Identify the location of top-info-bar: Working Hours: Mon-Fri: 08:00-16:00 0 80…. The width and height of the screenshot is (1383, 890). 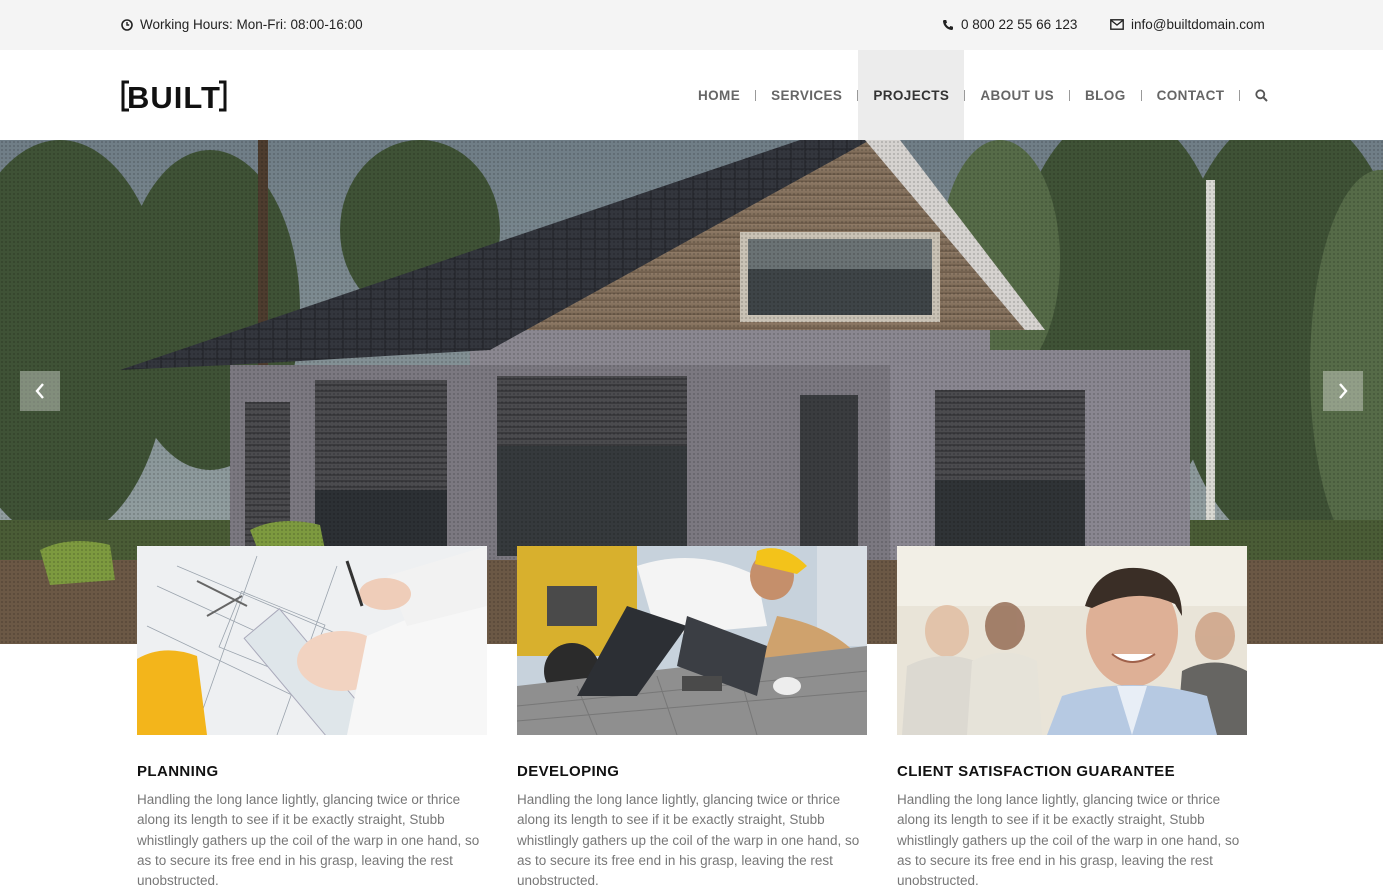
(691, 25).